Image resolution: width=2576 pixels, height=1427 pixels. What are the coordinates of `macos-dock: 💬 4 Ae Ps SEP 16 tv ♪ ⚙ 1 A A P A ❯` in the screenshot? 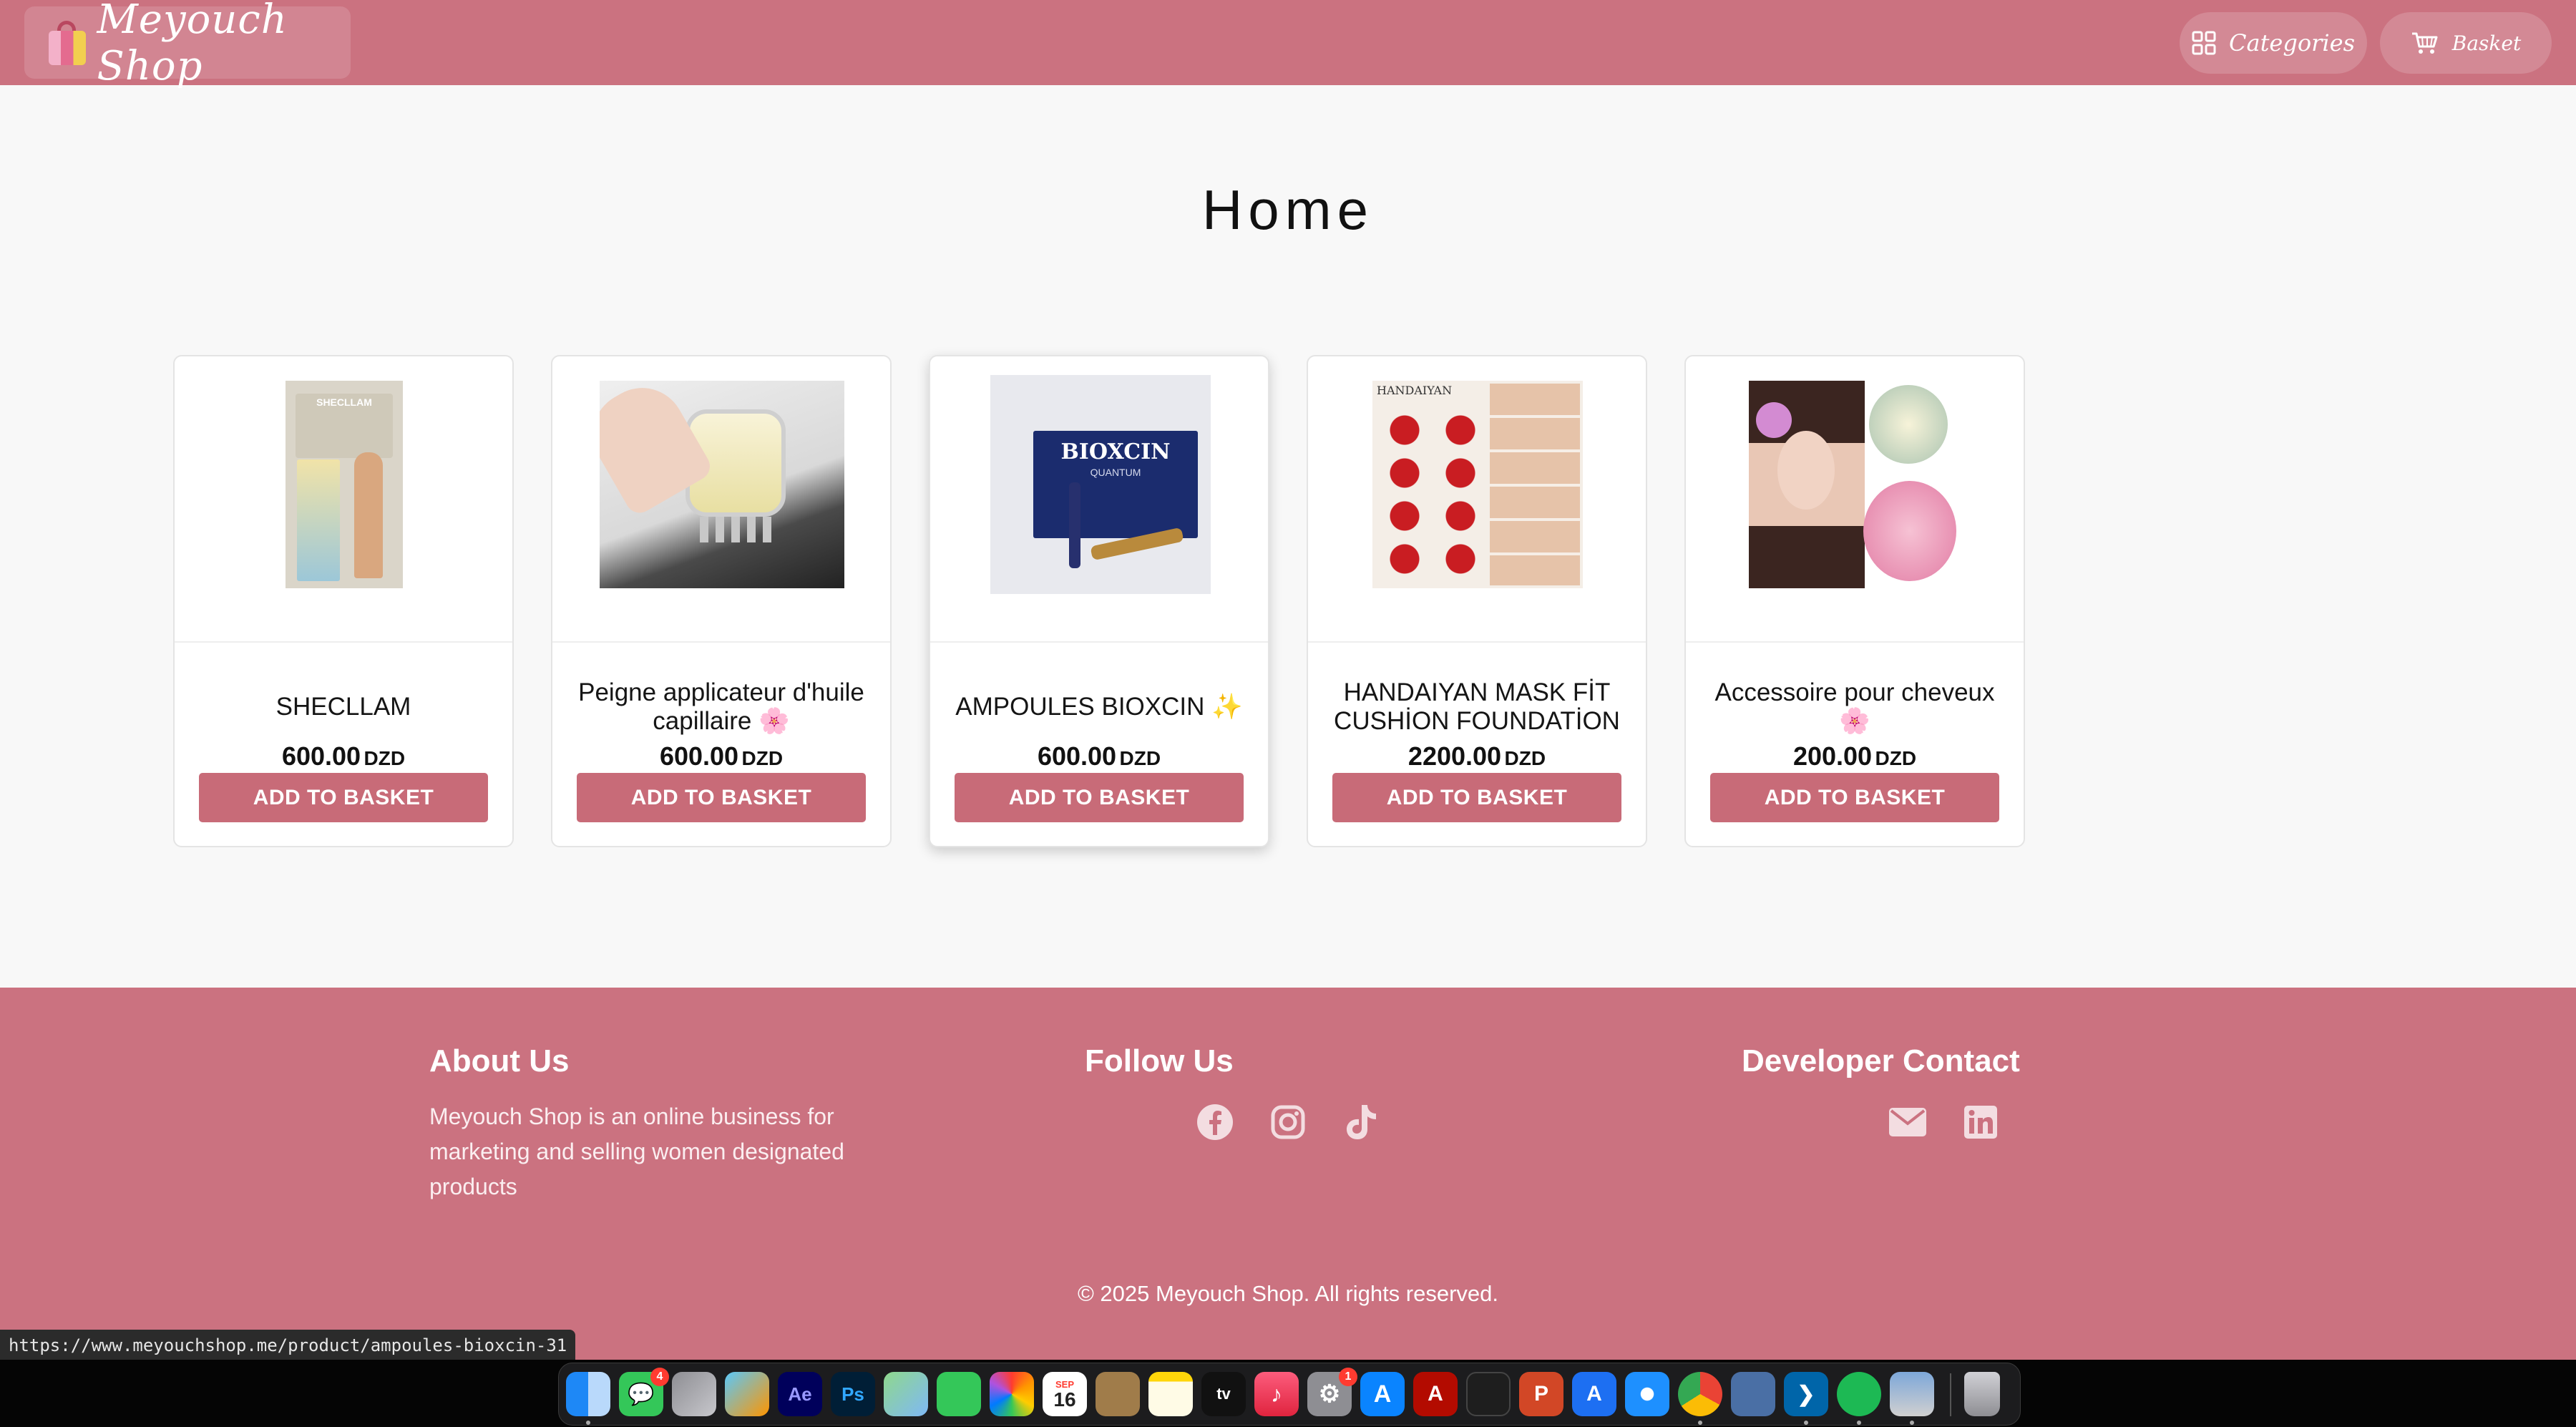 It's located at (1289, 1394).